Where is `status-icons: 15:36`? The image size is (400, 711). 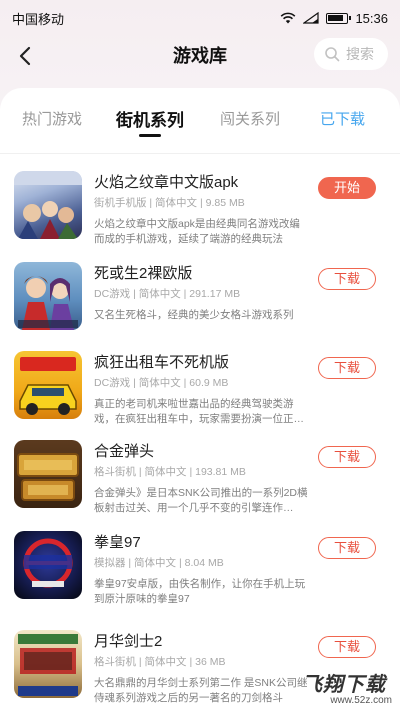
status-icons: 15:36 is located at coordinates (334, 18).